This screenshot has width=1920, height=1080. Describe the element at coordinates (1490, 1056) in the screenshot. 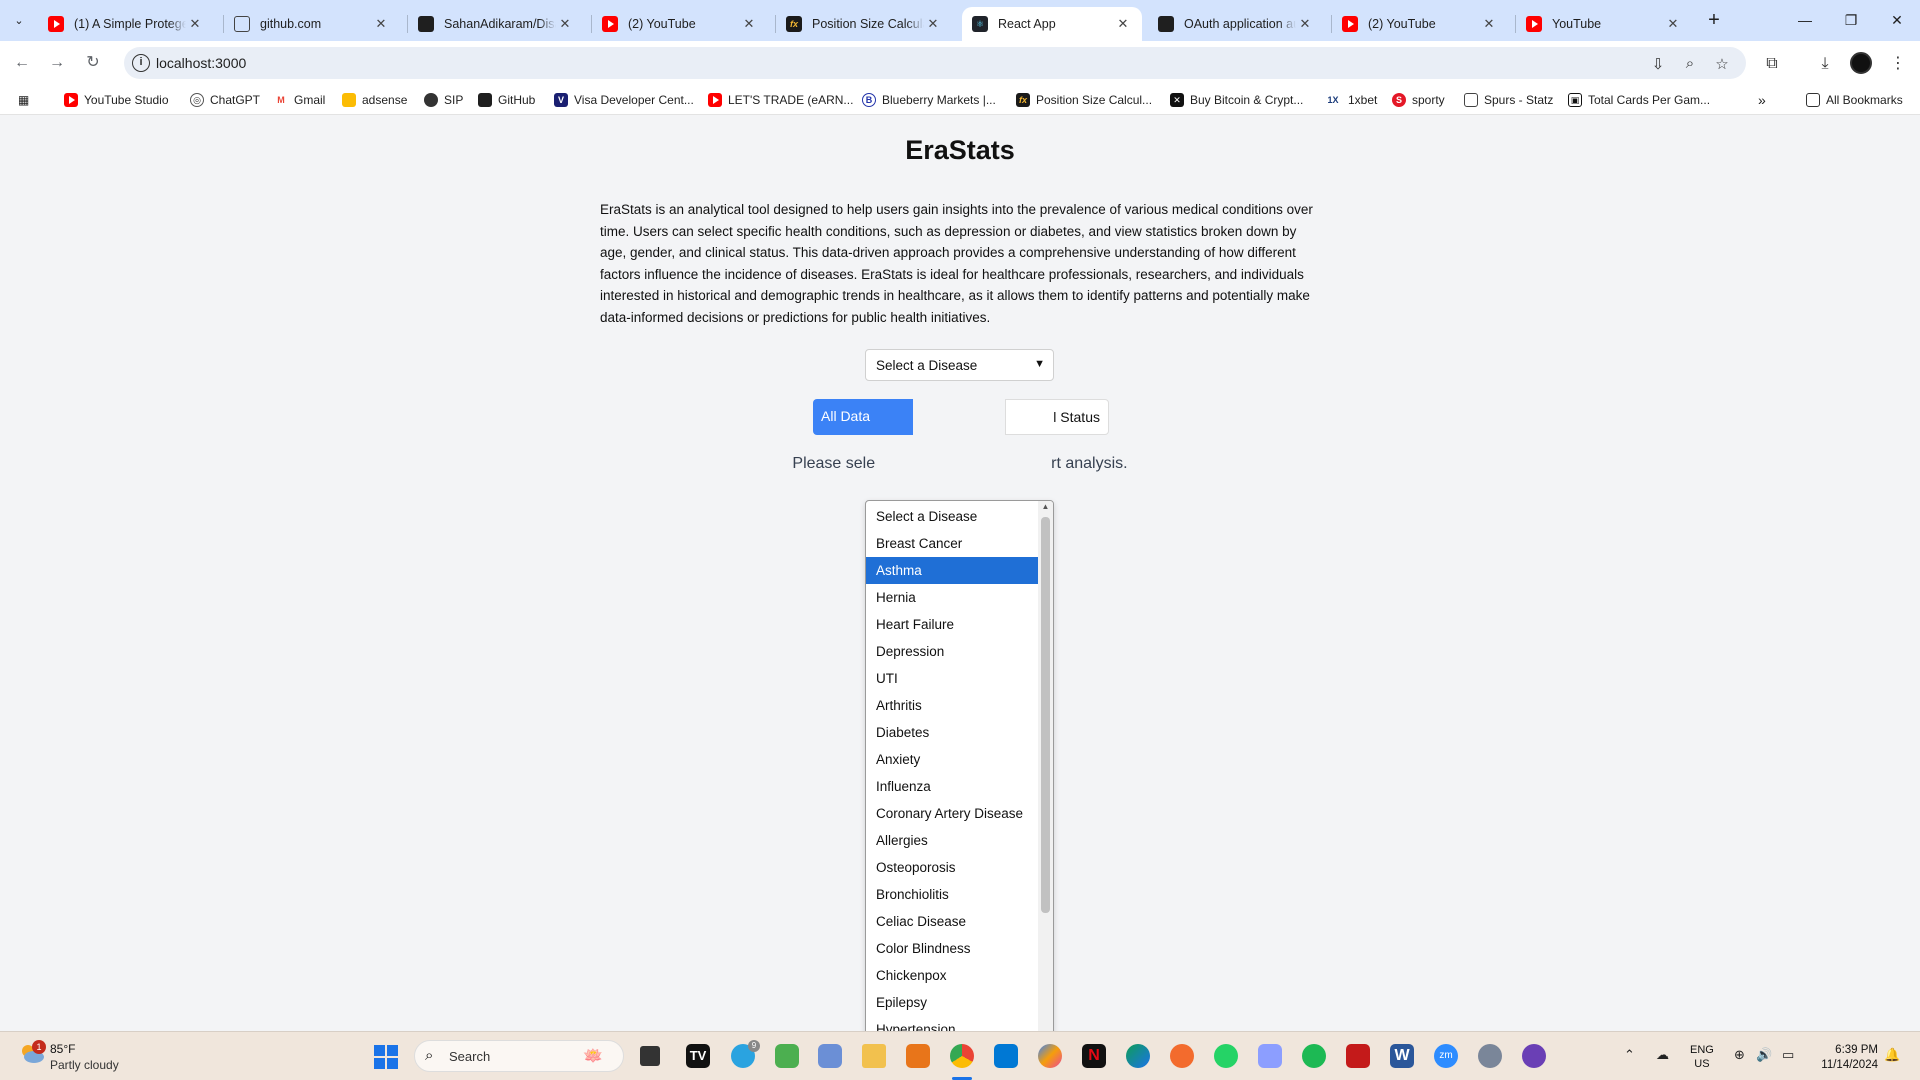

I see `settings-gear-icon` at that location.